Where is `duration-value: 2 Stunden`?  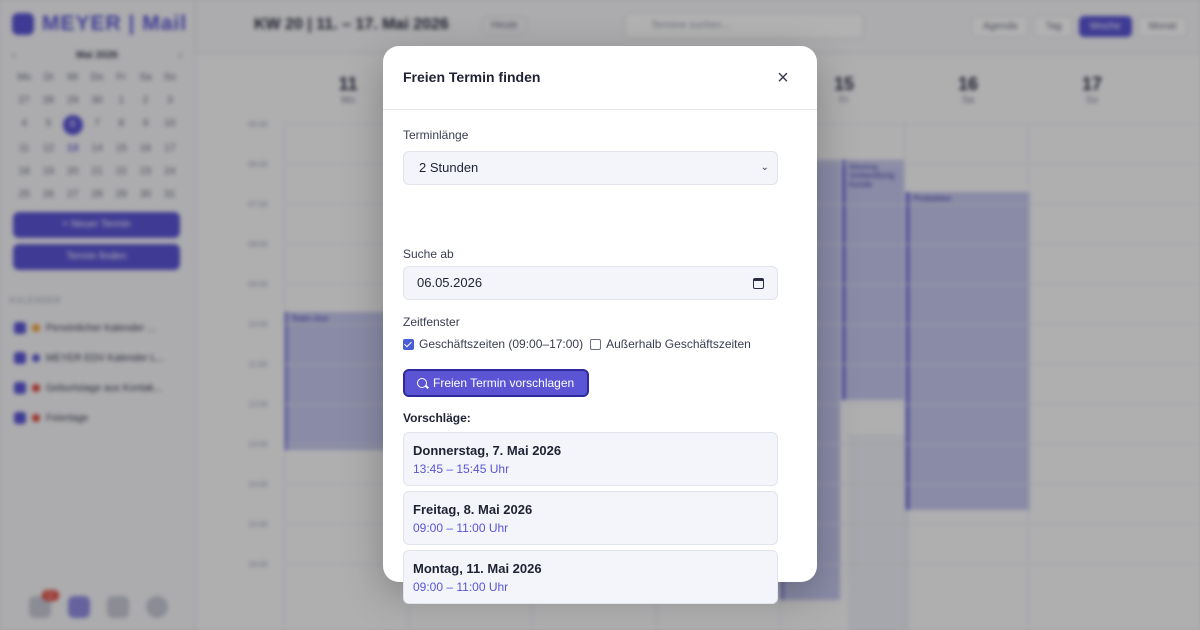
duration-value: 2 Stunden is located at coordinates (449, 167).